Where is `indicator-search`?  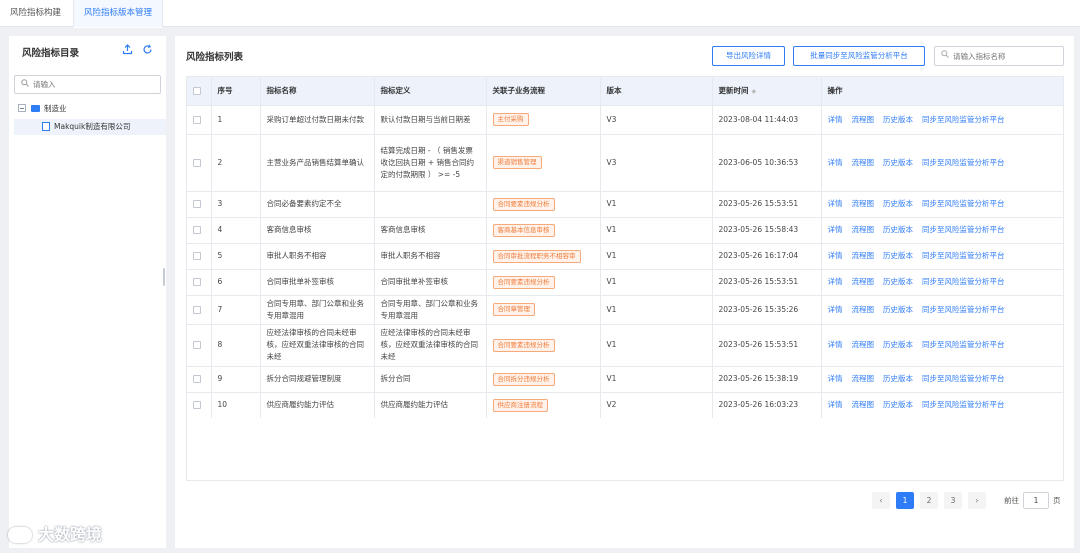 indicator-search is located at coordinates (999, 56).